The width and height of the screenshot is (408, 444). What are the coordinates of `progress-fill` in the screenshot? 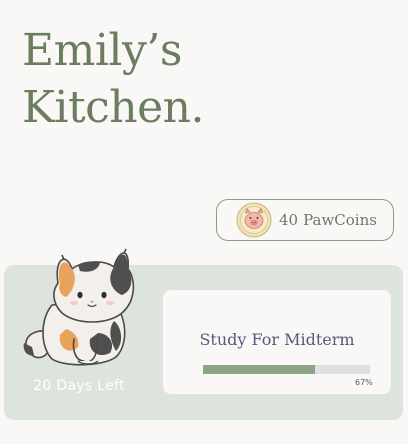 It's located at (259, 369).